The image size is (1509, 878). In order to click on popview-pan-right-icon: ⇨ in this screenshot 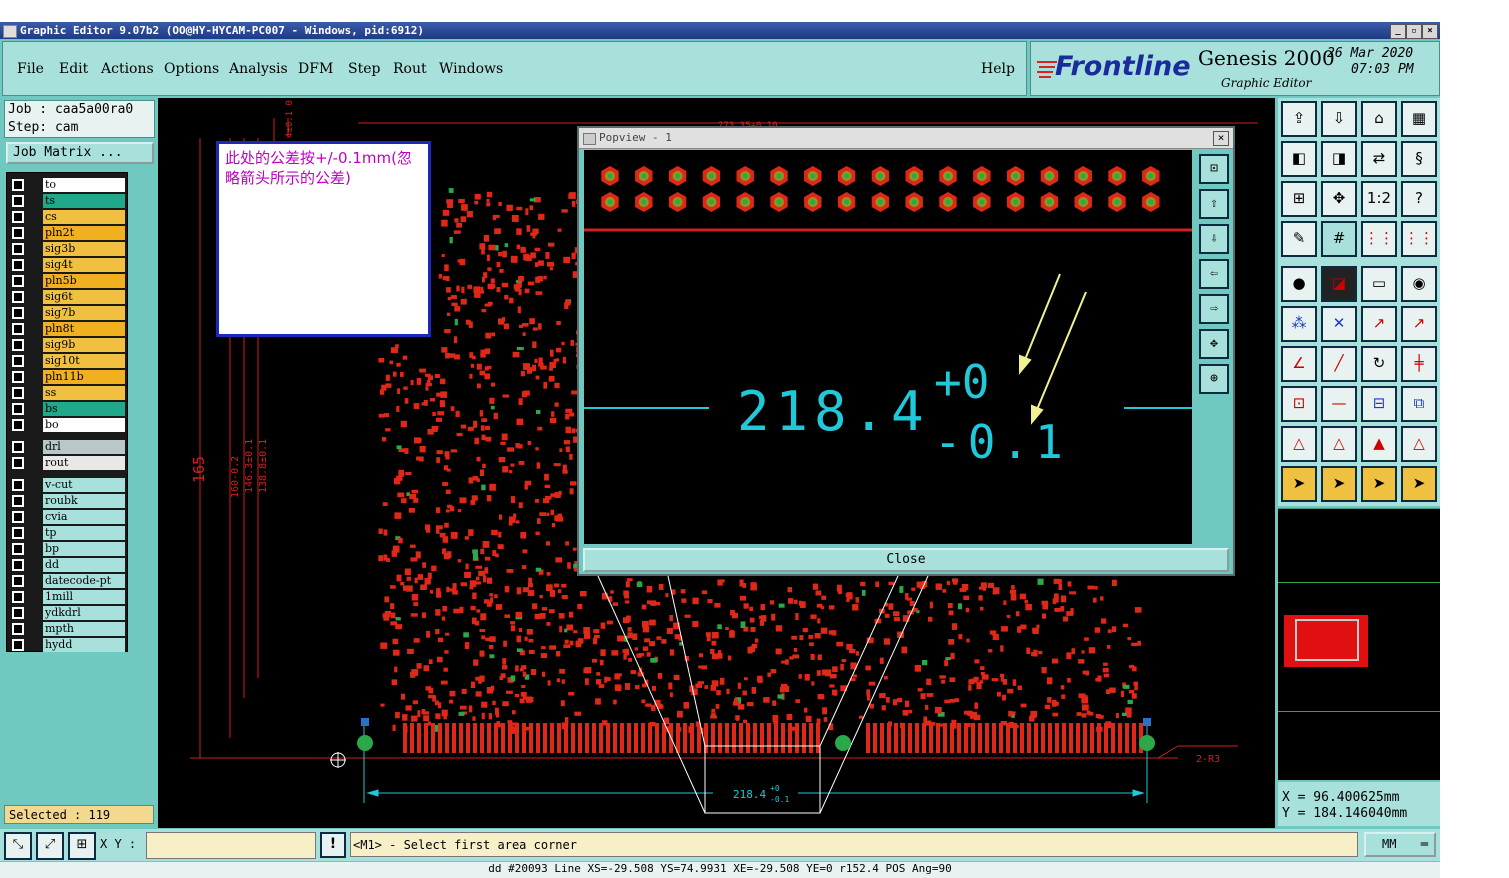, I will do `click(1214, 309)`.